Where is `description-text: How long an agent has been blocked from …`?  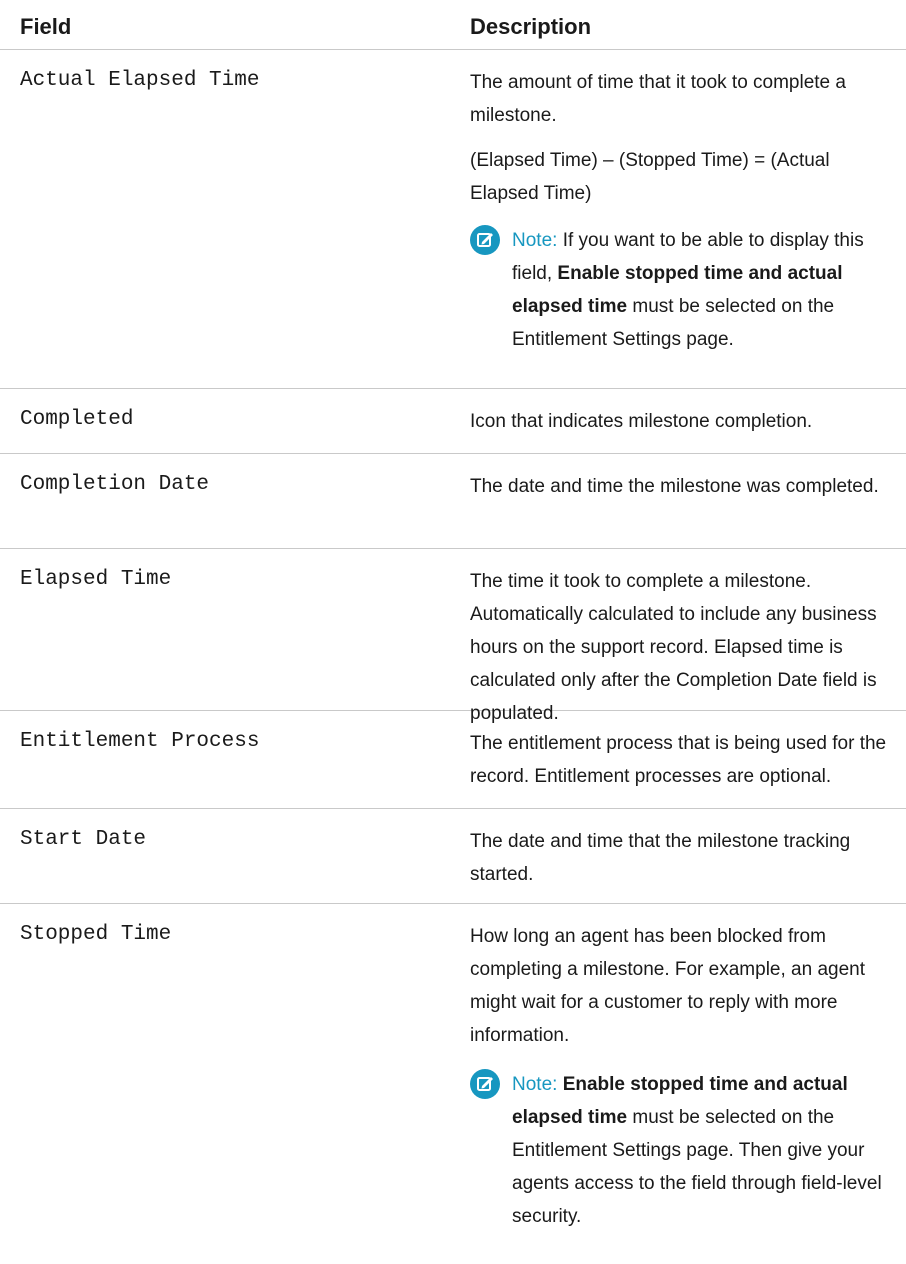
description-text: How long an agent has been blocked from … is located at coordinates (667, 986).